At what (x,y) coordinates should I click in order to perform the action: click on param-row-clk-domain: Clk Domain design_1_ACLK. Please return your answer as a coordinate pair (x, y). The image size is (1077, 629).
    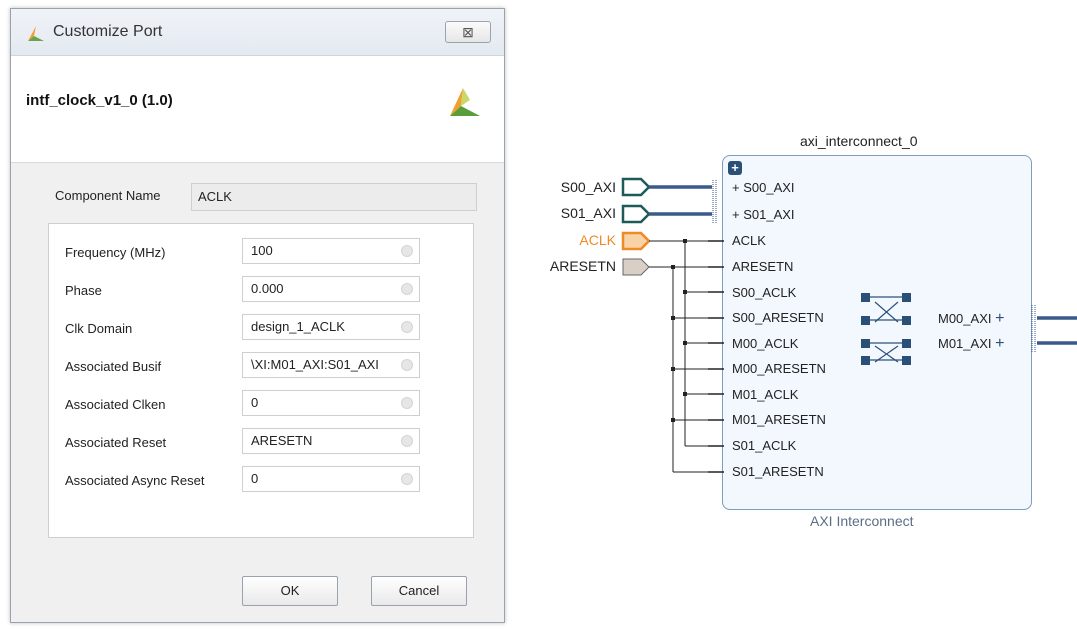
    Looking at the image, I should click on (261, 328).